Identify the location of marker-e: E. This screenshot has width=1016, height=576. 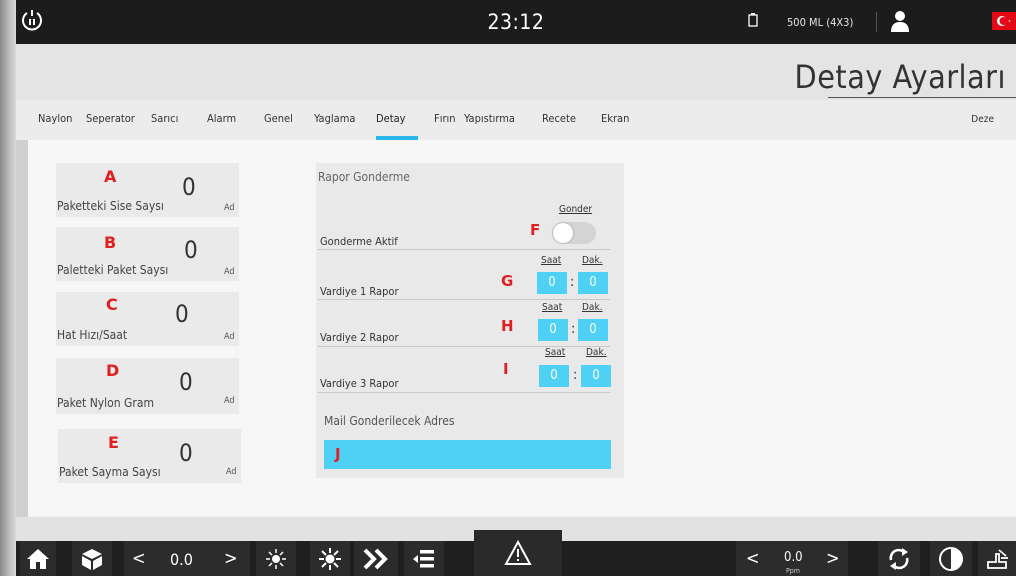
(113, 442).